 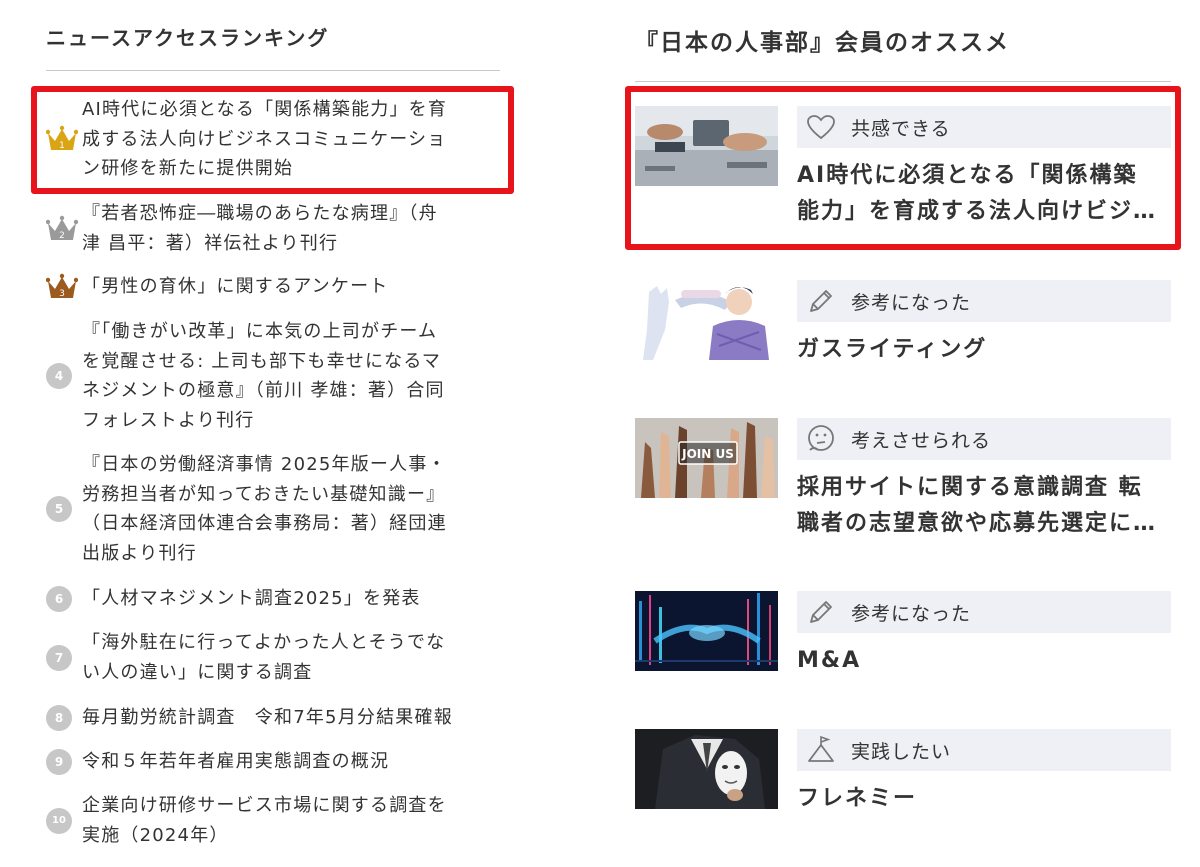 I want to click on rank-number-badge: 7, so click(x=59, y=657).